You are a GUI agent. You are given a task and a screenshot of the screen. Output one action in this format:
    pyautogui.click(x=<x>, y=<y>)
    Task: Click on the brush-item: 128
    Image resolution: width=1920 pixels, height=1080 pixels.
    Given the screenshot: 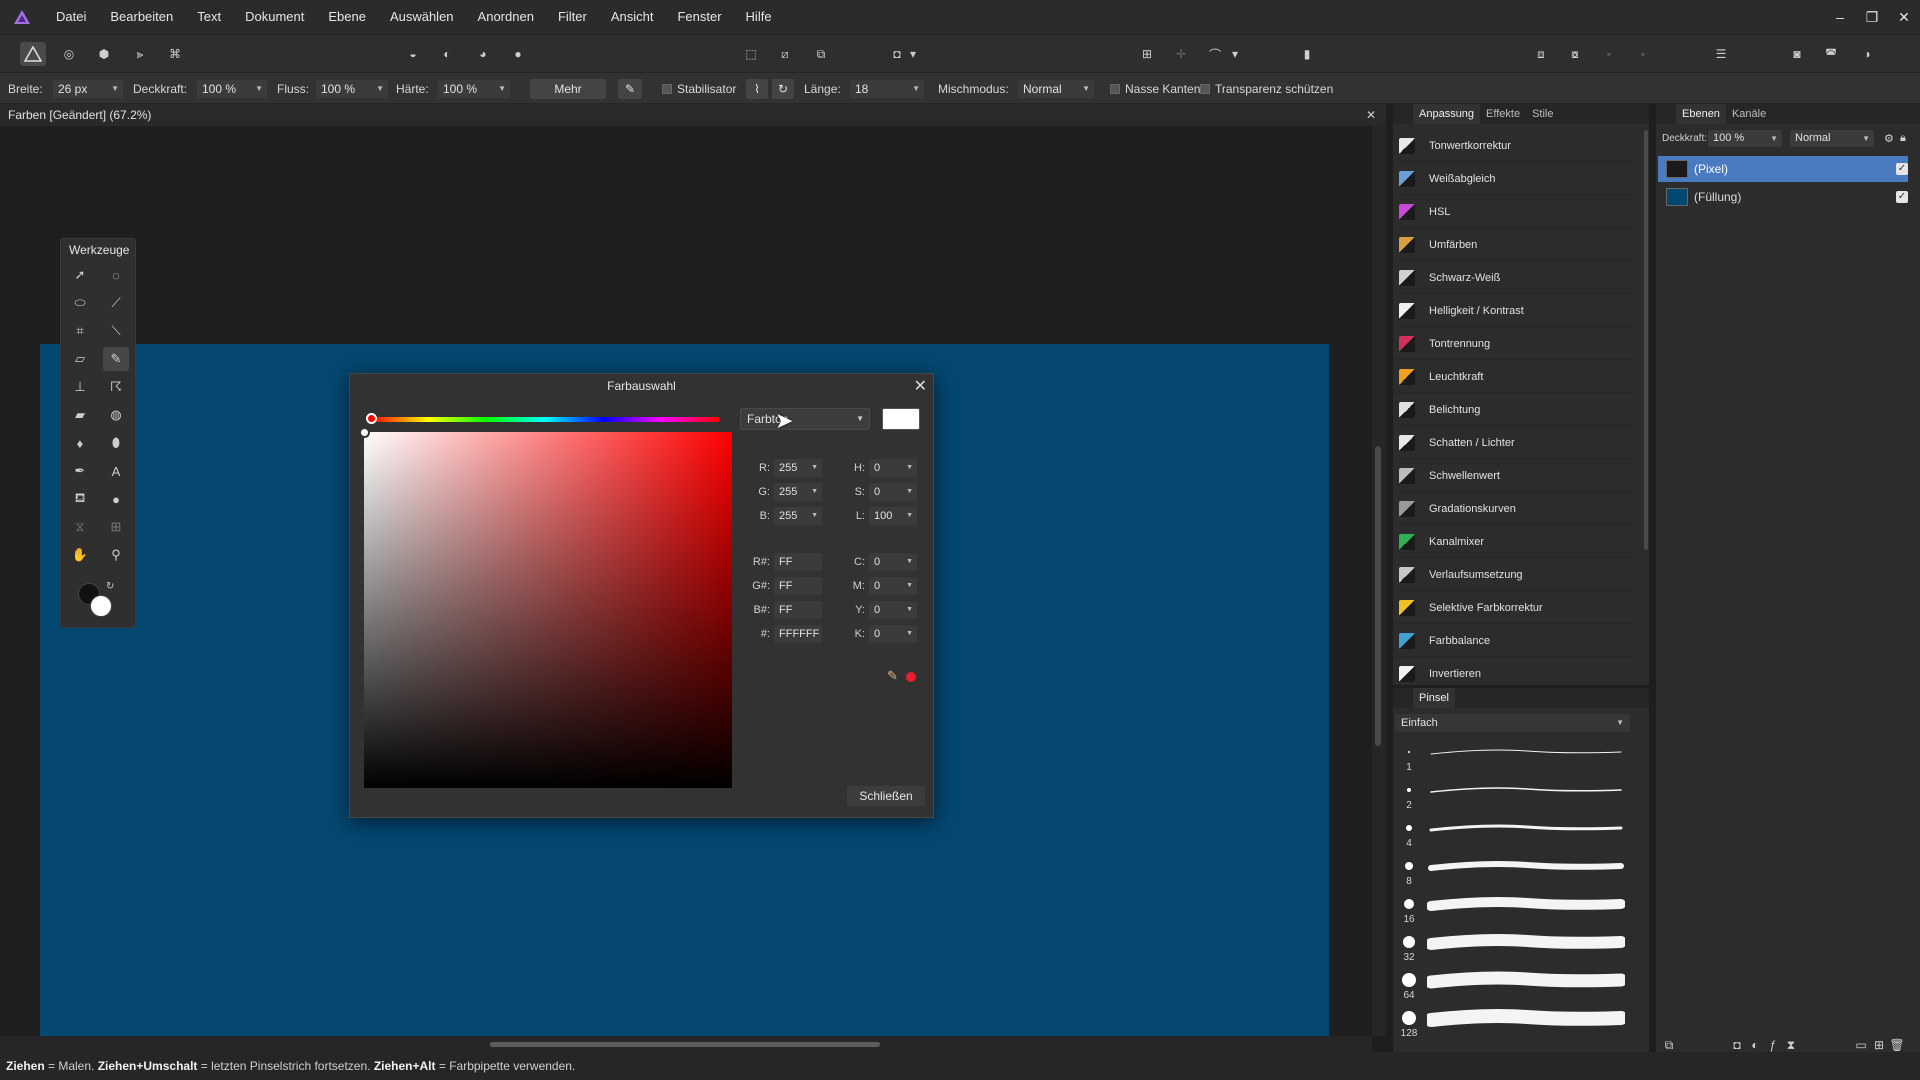 What is the action you would take?
    pyautogui.click(x=1515, y=1025)
    